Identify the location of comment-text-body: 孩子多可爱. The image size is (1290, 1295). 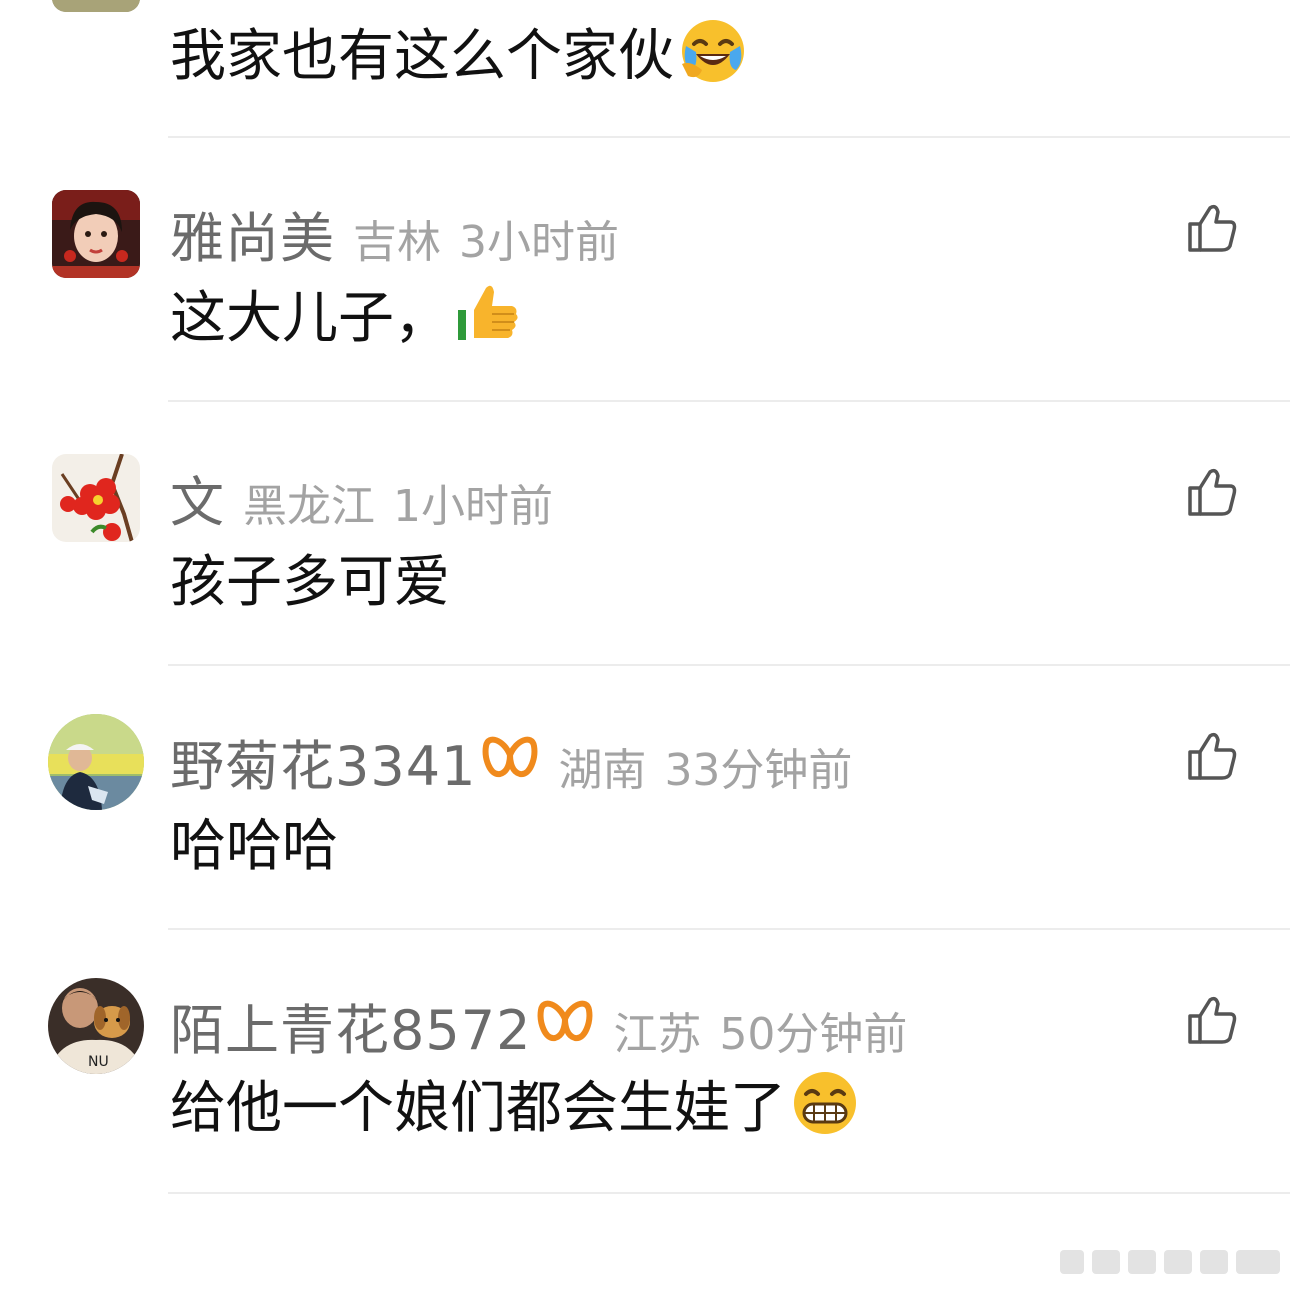
(310, 582).